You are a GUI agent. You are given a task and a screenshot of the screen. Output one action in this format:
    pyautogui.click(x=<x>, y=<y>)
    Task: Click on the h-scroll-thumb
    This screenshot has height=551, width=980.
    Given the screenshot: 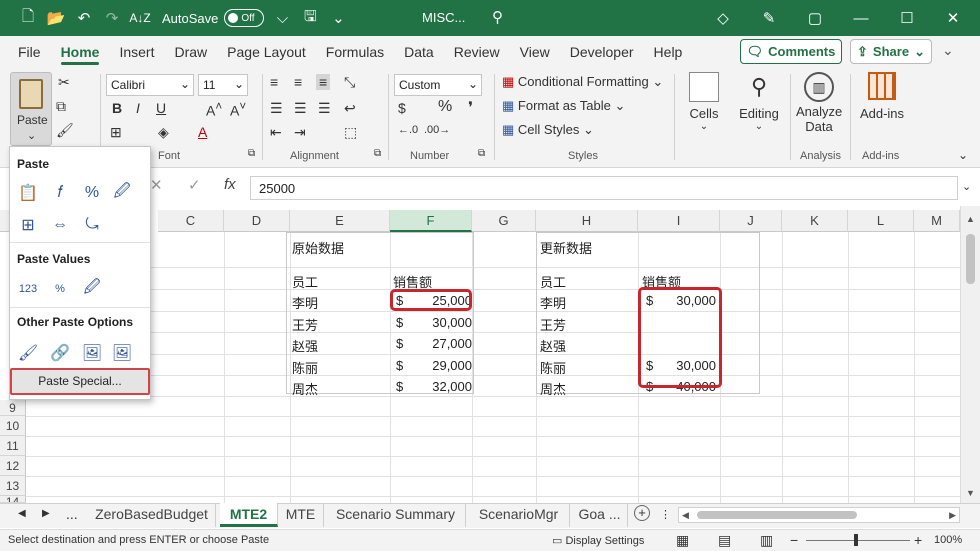 What is the action you would take?
    pyautogui.click(x=777, y=515)
    